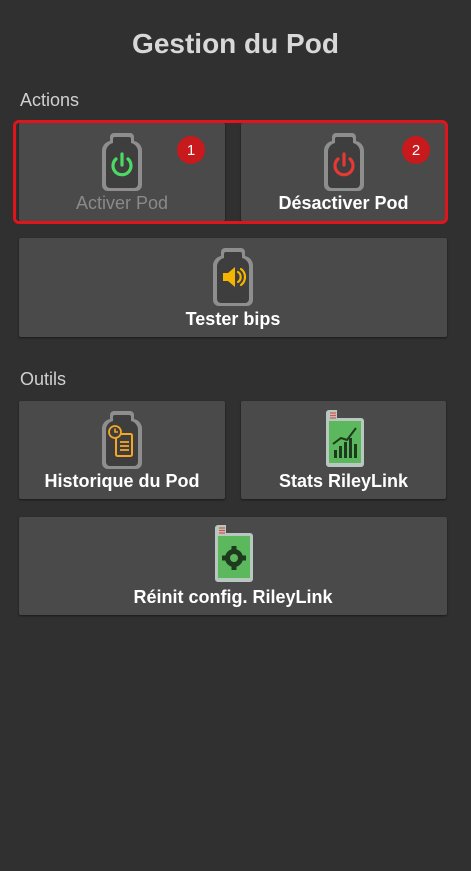 This screenshot has height=871, width=471. I want to click on pod-power-red-icon, so click(344, 163).